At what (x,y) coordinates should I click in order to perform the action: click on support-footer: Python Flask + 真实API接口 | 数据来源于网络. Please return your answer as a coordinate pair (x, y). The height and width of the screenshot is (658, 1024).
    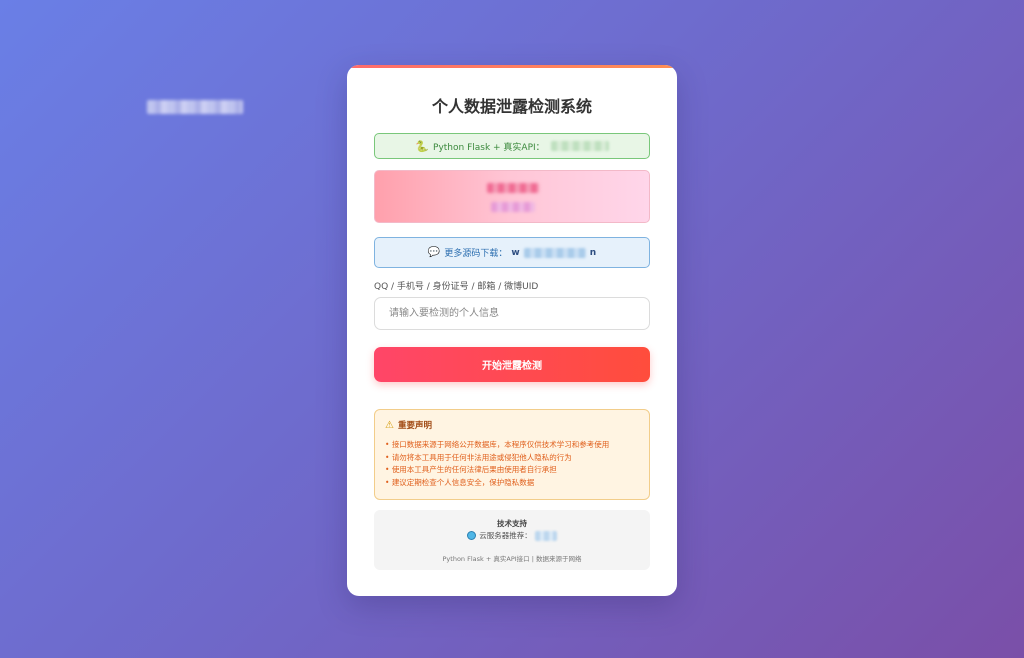
    Looking at the image, I should click on (512, 559).